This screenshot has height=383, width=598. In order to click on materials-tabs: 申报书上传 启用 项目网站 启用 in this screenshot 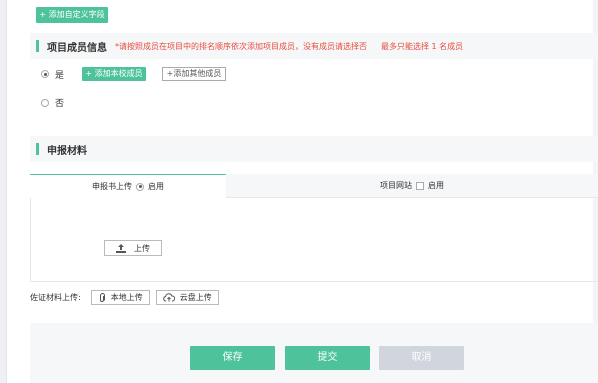, I will do `click(314, 186)`.